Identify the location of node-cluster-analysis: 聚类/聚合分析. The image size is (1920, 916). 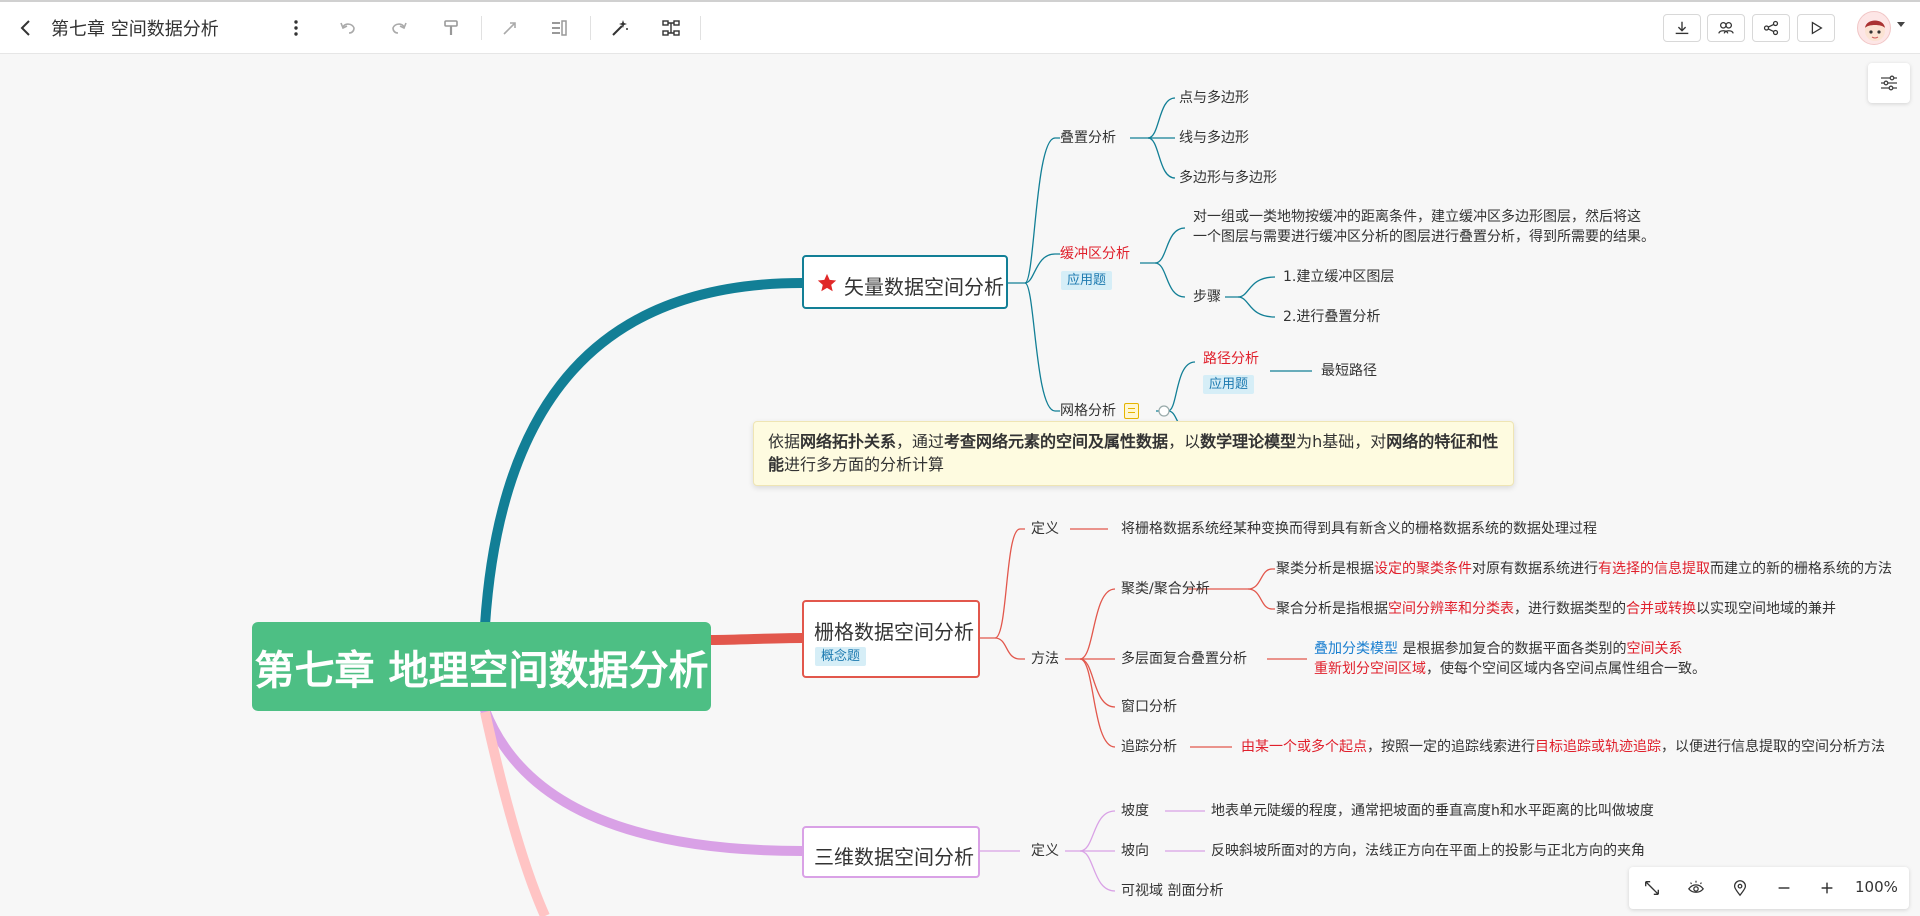
(1165, 589).